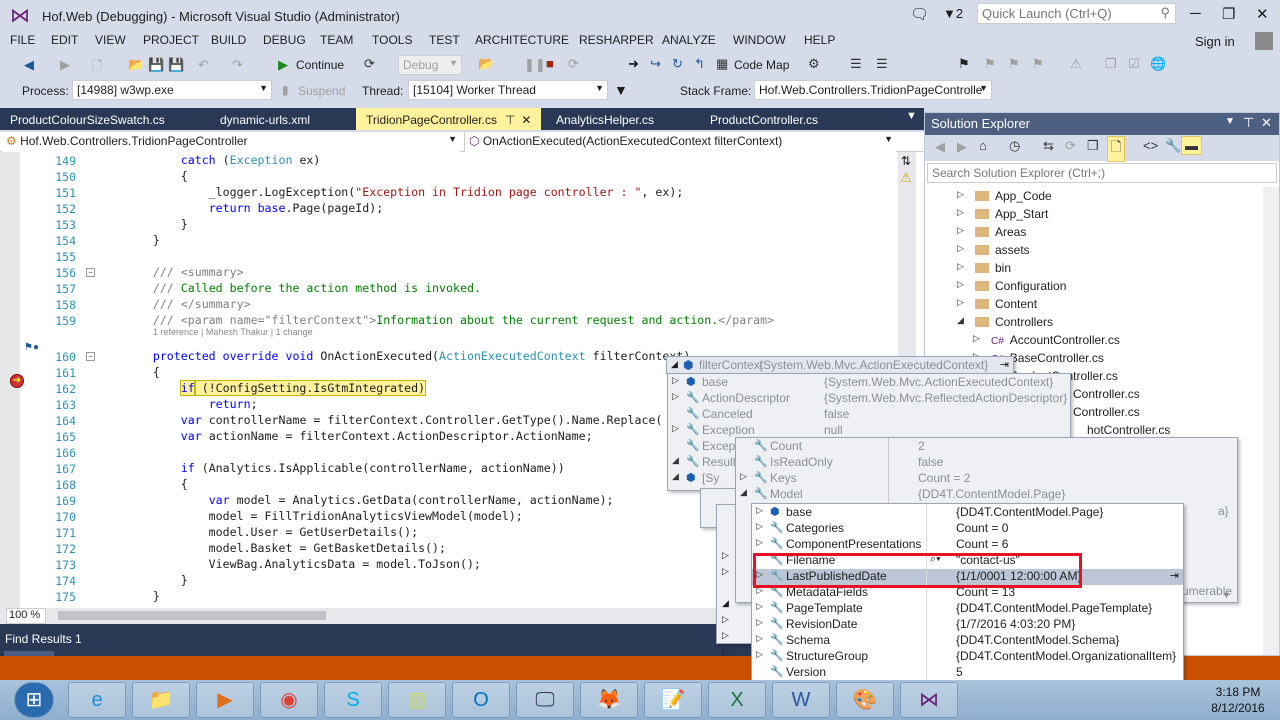 The image size is (1280, 720). Describe the element at coordinates (535, 65) in the screenshot. I see `break-all-icon: ❚❚` at that location.